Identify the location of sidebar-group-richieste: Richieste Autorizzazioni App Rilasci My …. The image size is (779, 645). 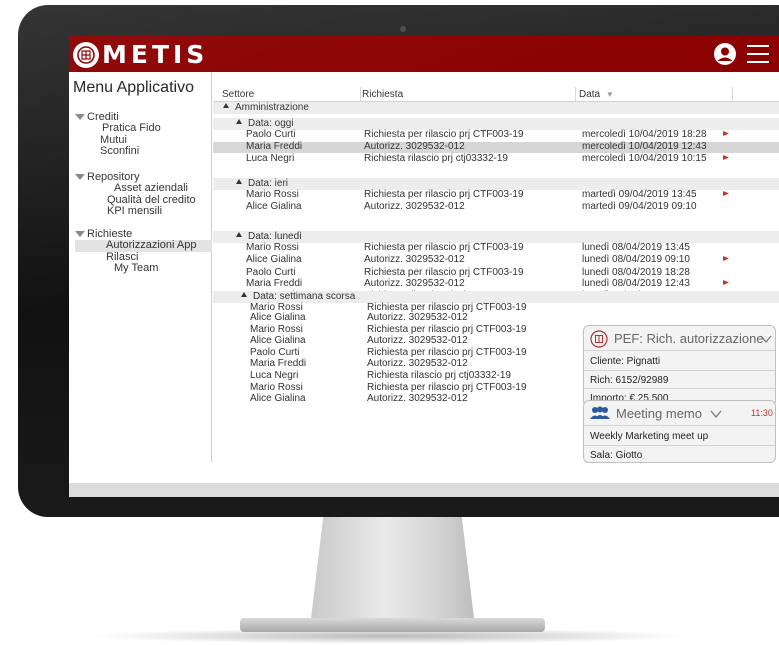
(143, 251).